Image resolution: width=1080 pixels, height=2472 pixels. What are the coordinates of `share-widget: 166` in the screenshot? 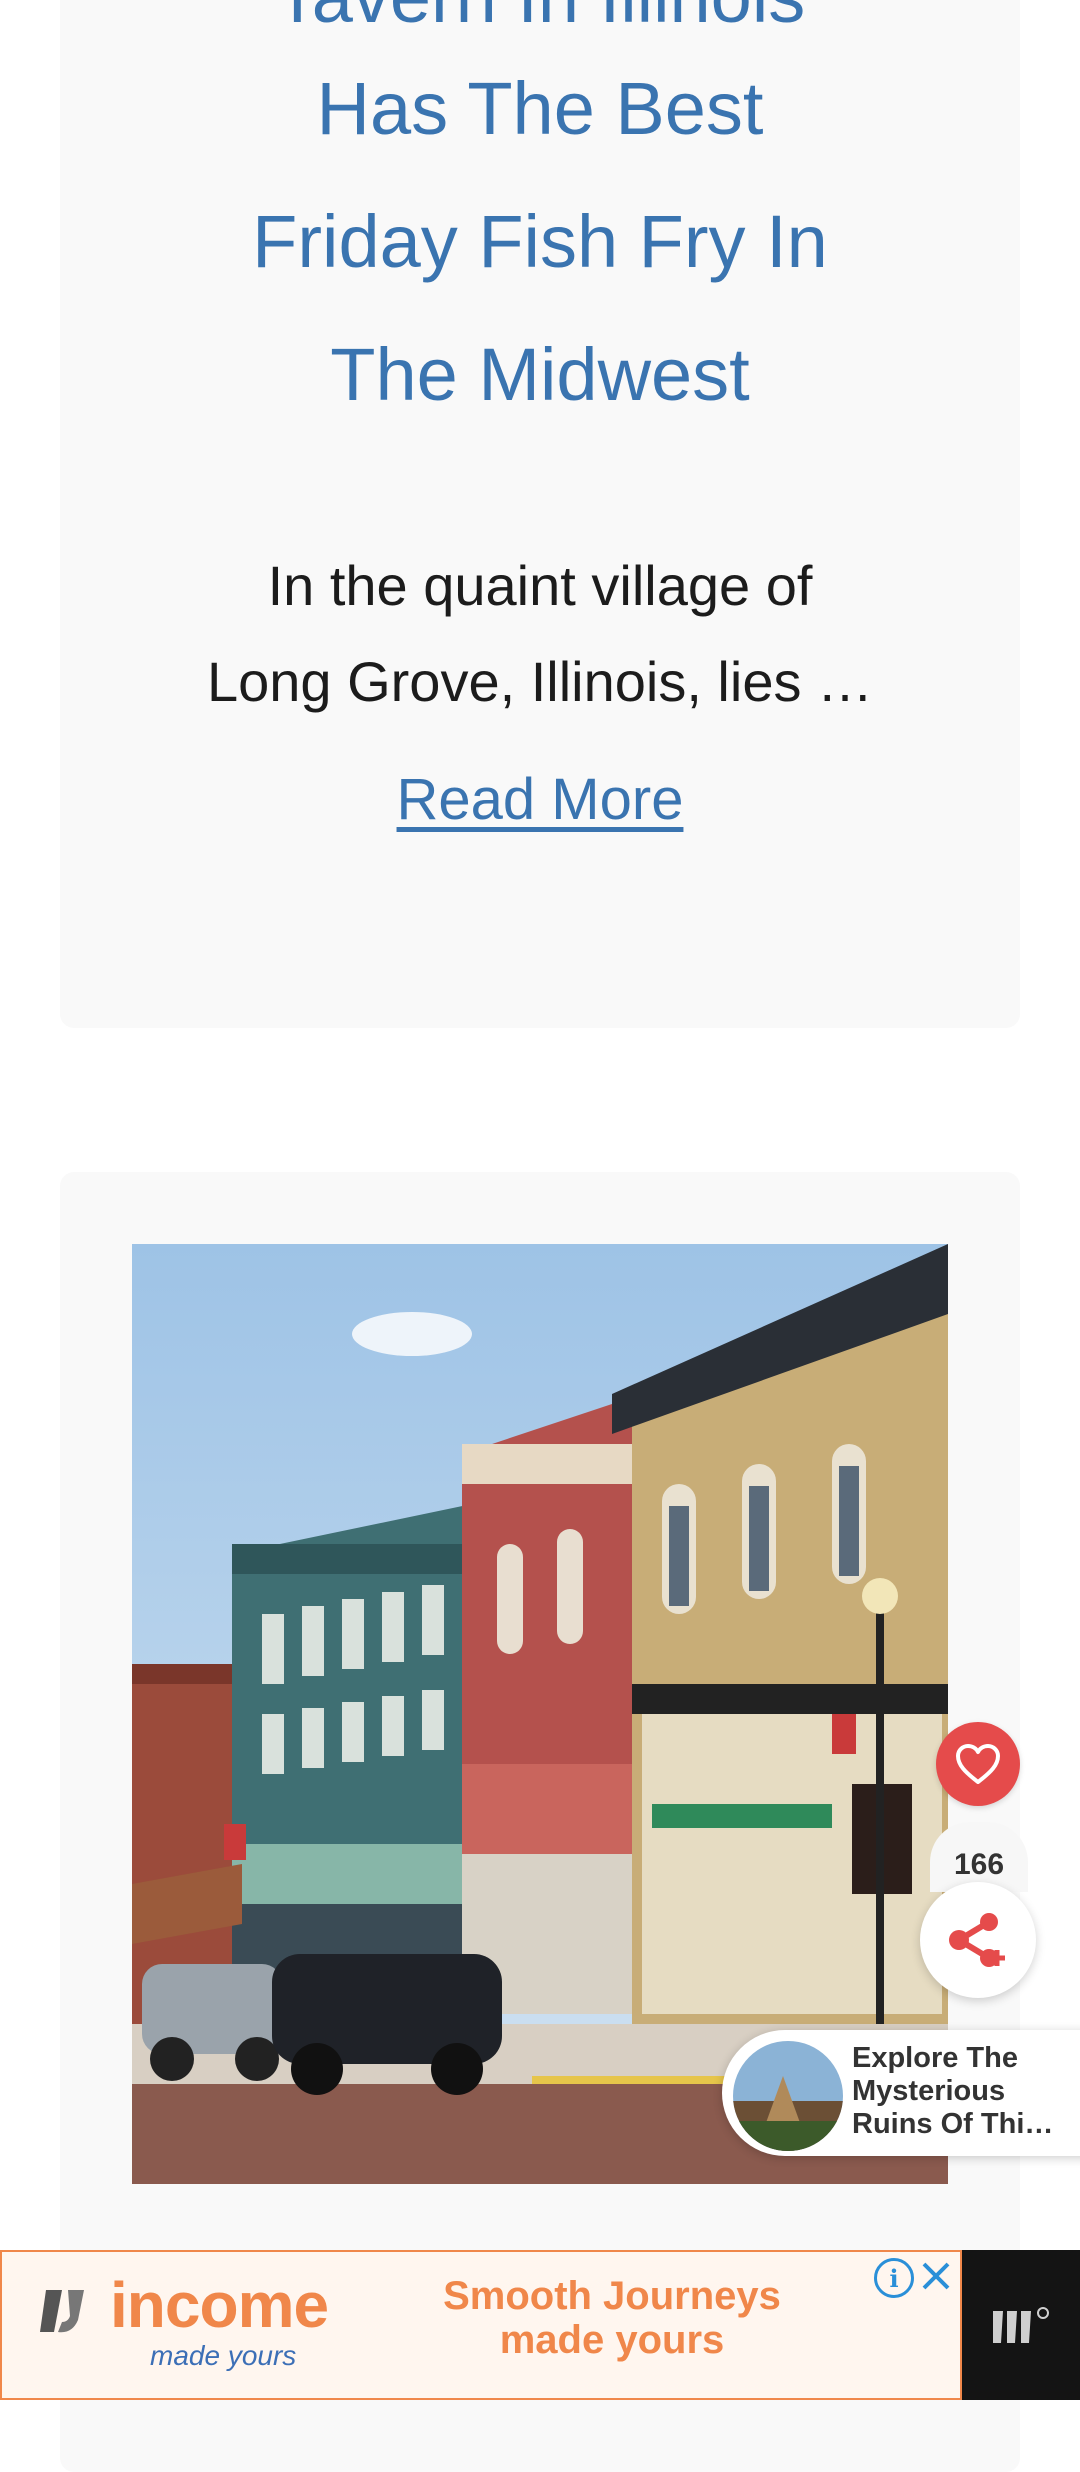 It's located at (978, 1912).